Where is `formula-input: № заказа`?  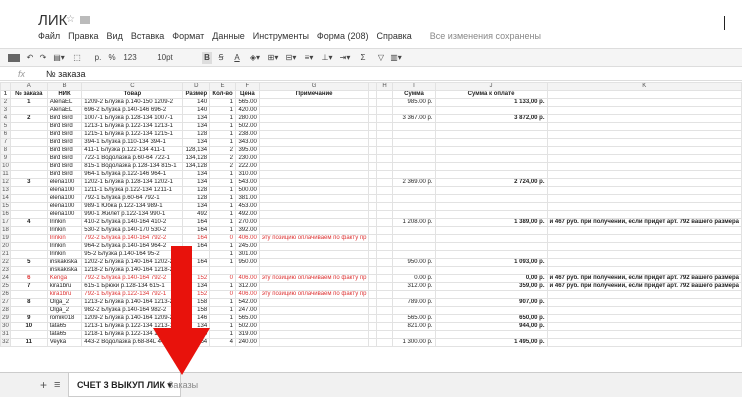 formula-input: № заказа is located at coordinates (65, 74).